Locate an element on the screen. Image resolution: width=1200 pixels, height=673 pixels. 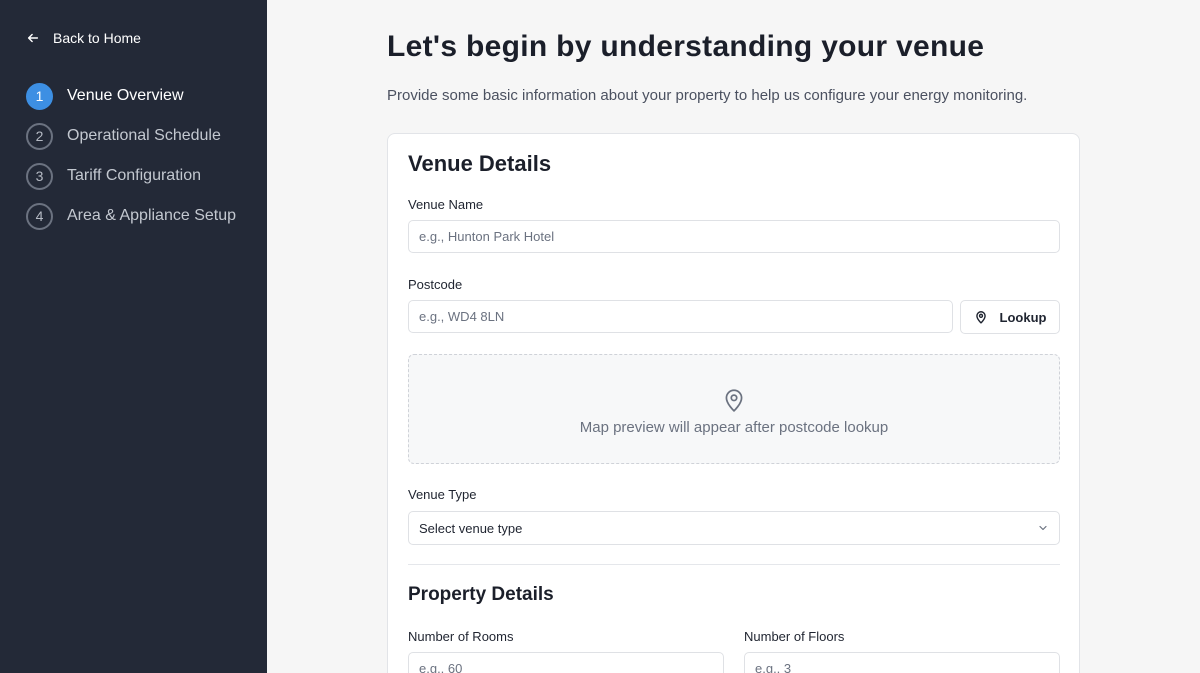
step-area-appliance-setup: 4 Area & Appliance Setup is located at coordinates (131, 216).